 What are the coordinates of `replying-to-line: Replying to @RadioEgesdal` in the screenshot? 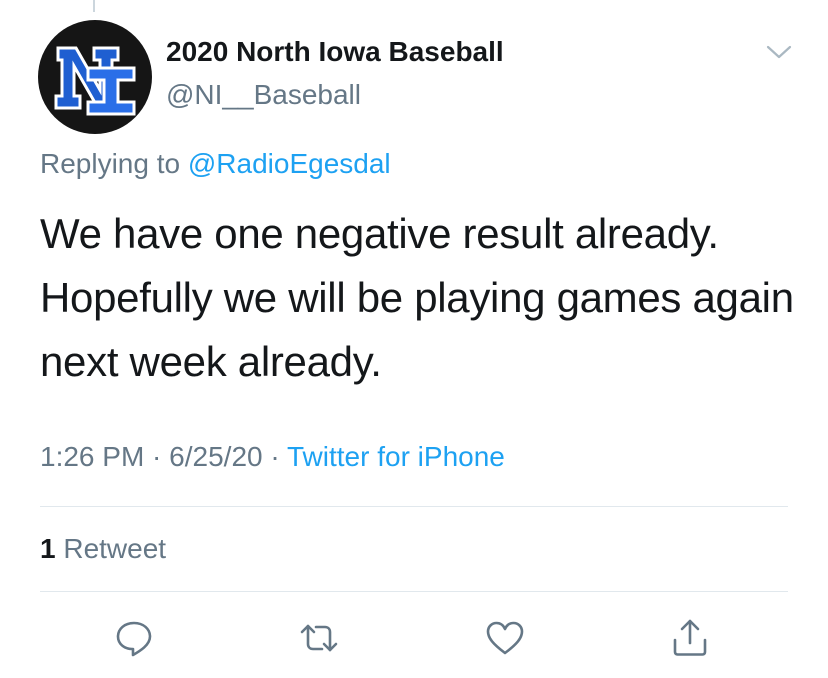 It's located at (215, 164).